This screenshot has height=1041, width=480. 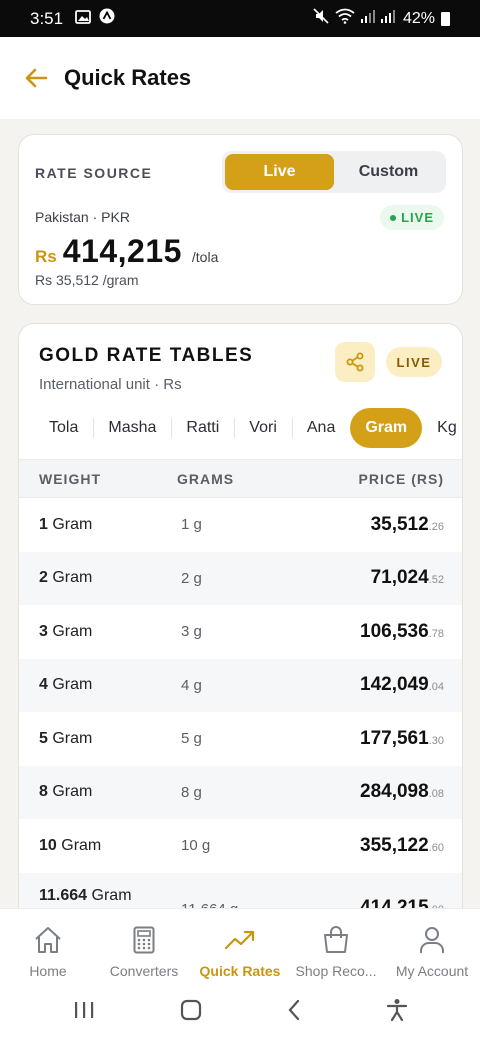 I want to click on app-notification-icon, so click(x=107, y=18).